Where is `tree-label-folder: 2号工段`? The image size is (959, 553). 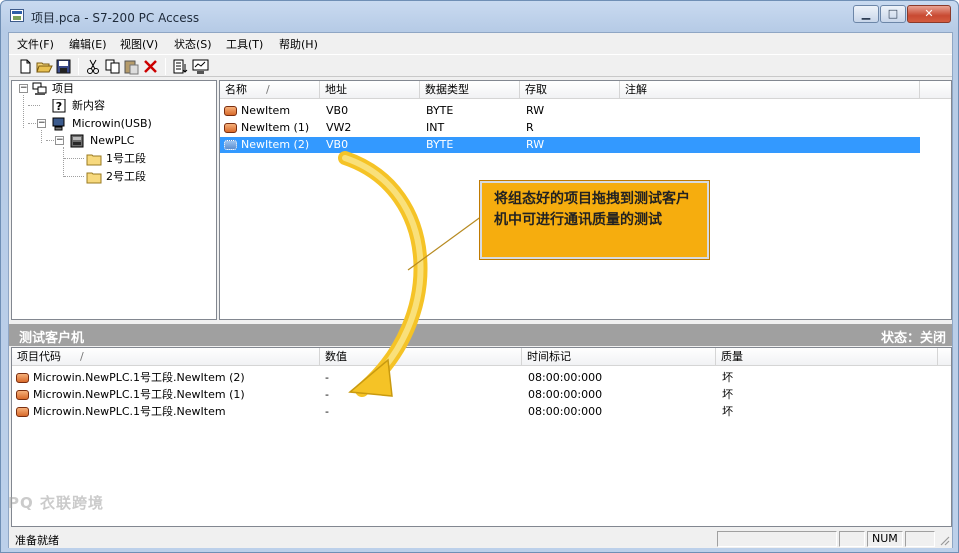
tree-label-folder: 2号工段 is located at coordinates (126, 176).